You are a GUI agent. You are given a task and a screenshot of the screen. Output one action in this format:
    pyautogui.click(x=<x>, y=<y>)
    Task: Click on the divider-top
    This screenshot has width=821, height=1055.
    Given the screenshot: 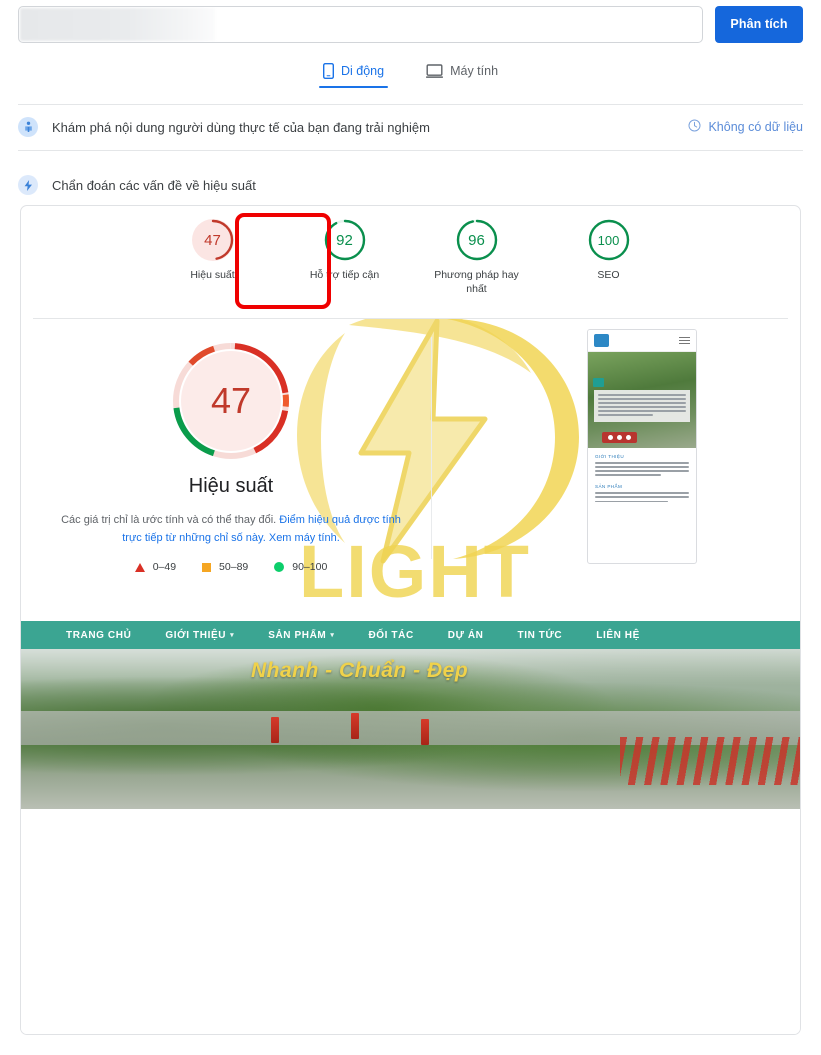 What is the action you would take?
    pyautogui.click(x=410, y=104)
    